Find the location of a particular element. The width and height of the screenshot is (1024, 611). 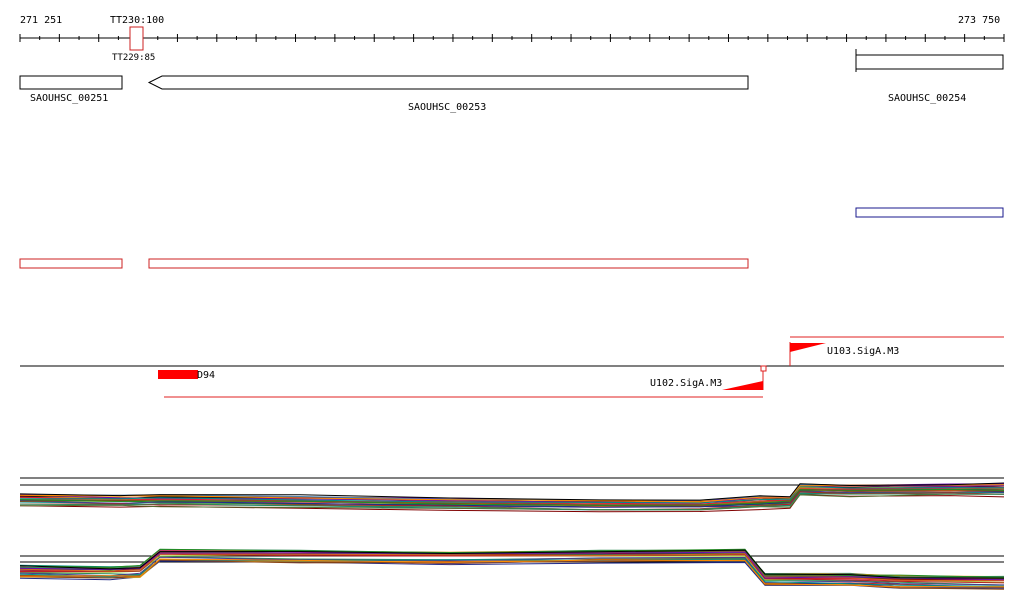

gene-saouhsc-00253: SAOUHSC_00253 is located at coordinates (448, 94).